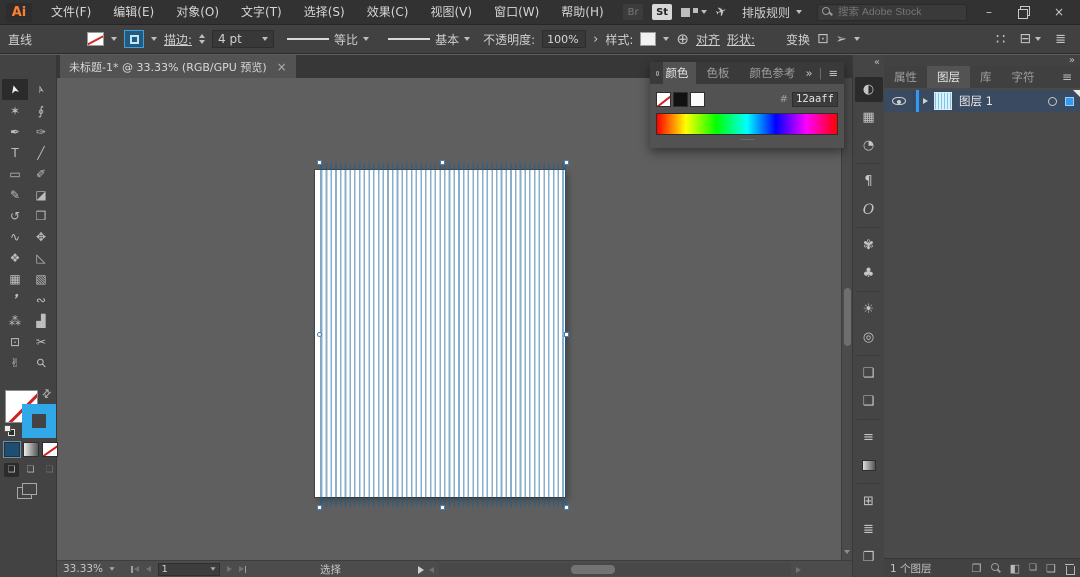 This screenshot has height=577, width=1080. Describe the element at coordinates (282, 67) in the screenshot. I see `close-tab-icon: ×` at that location.